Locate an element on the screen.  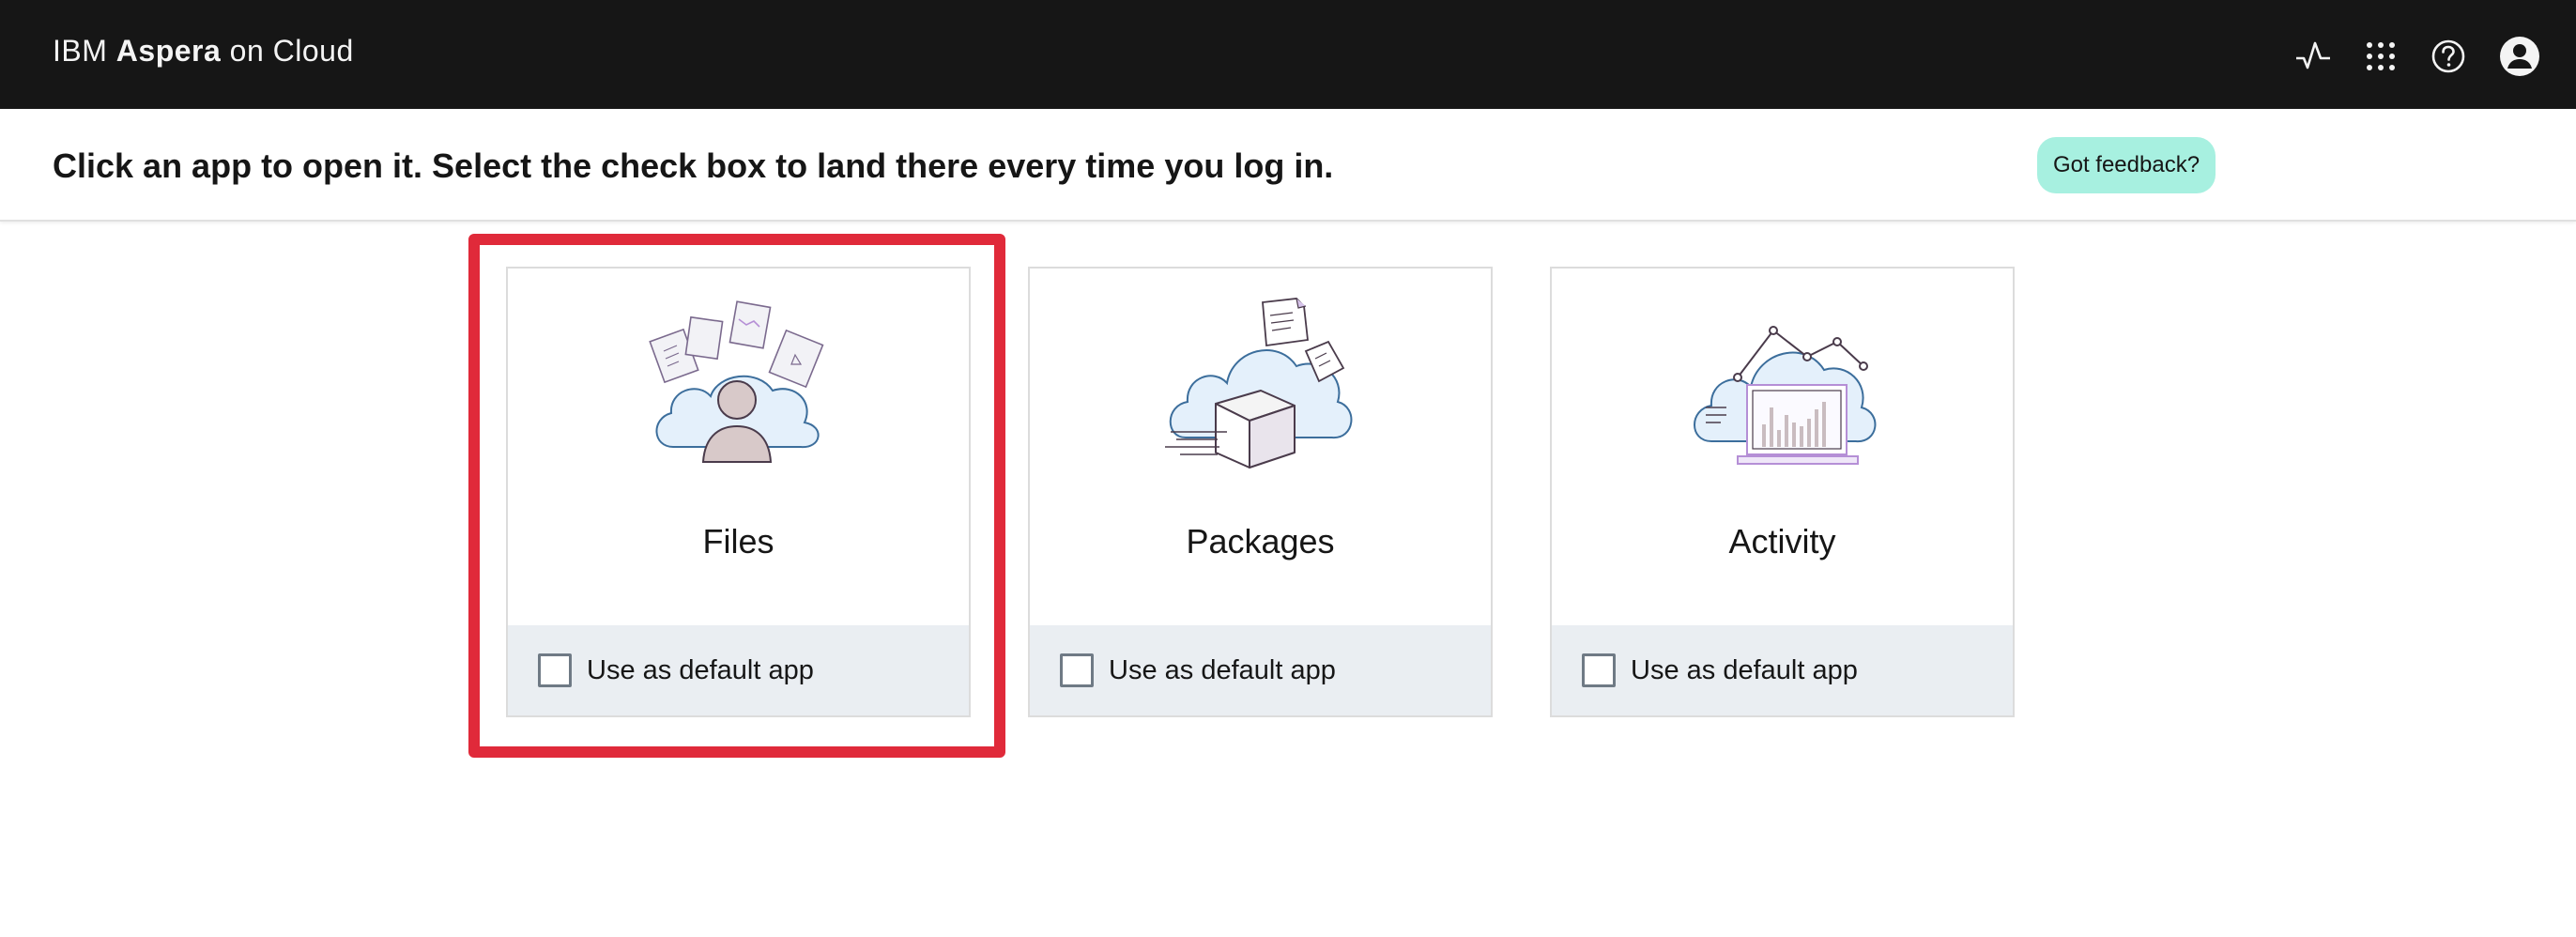
packages-illustration is located at coordinates (1260, 381).